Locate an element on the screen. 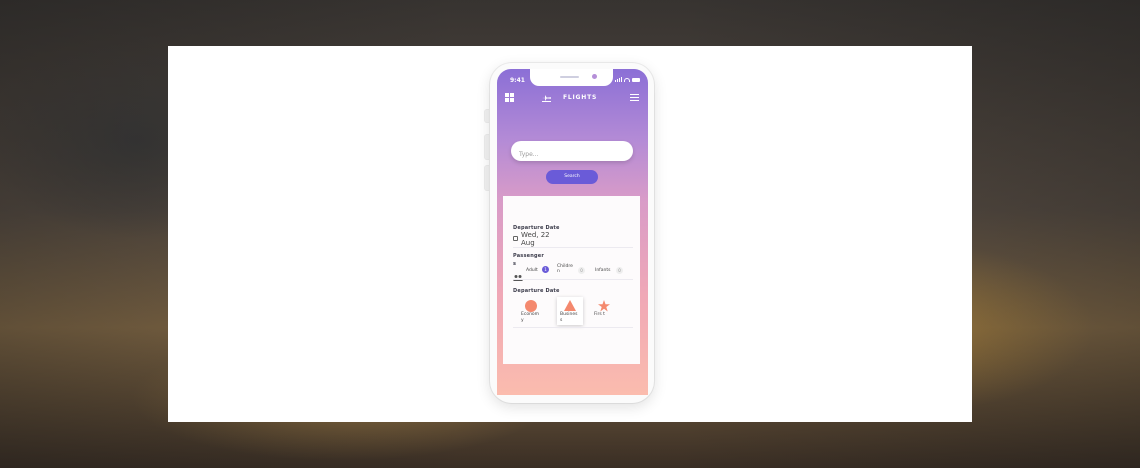 Image resolution: width=1140 pixels, height=468 pixels. class-option-first: Firs t is located at coordinates (604, 311).